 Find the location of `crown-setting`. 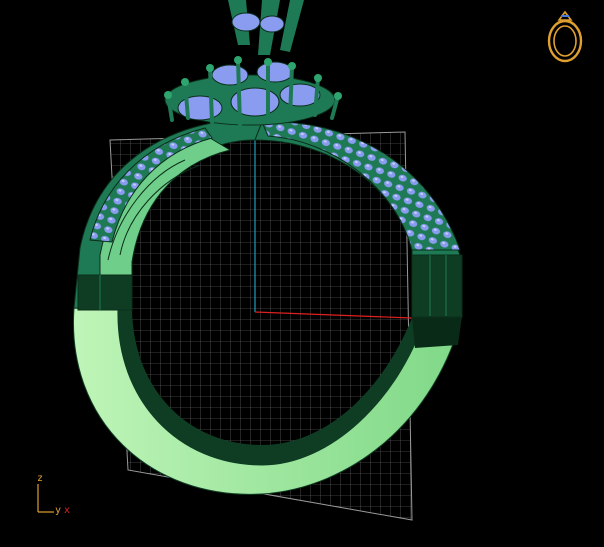

crown-setting is located at coordinates (253, 63).